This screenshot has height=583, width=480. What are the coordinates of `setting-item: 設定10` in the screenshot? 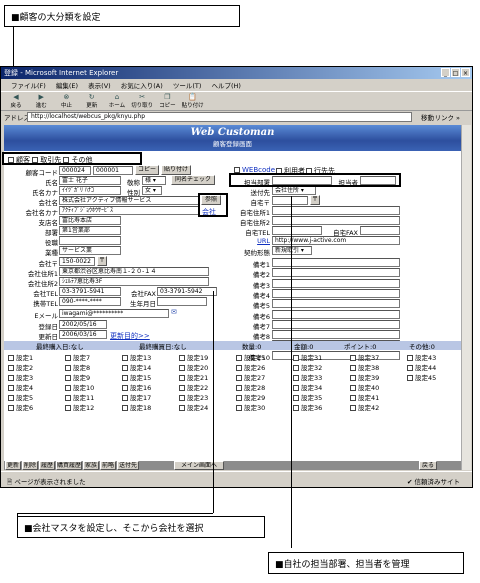 It's located at (79, 387).